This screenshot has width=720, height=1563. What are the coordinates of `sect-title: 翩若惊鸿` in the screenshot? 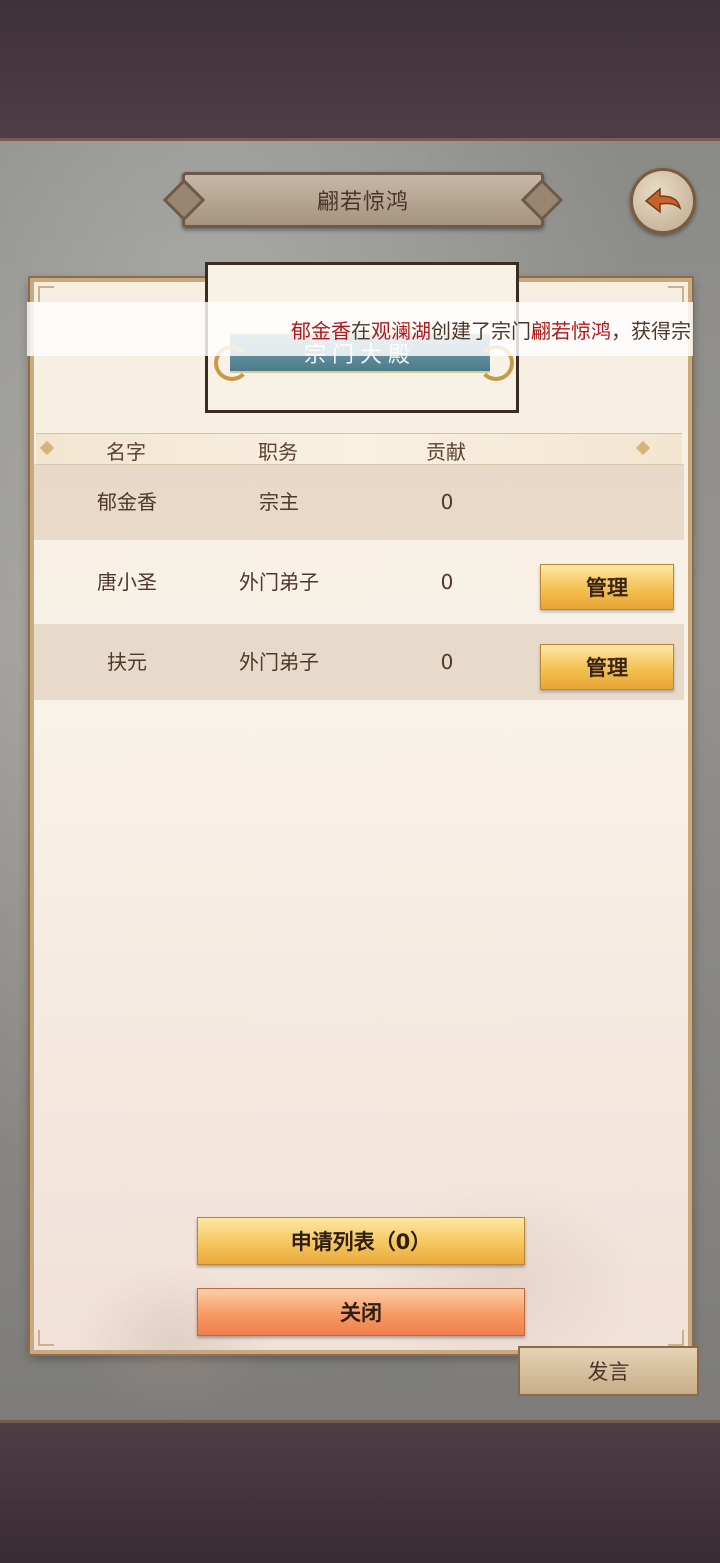 It's located at (362, 202).